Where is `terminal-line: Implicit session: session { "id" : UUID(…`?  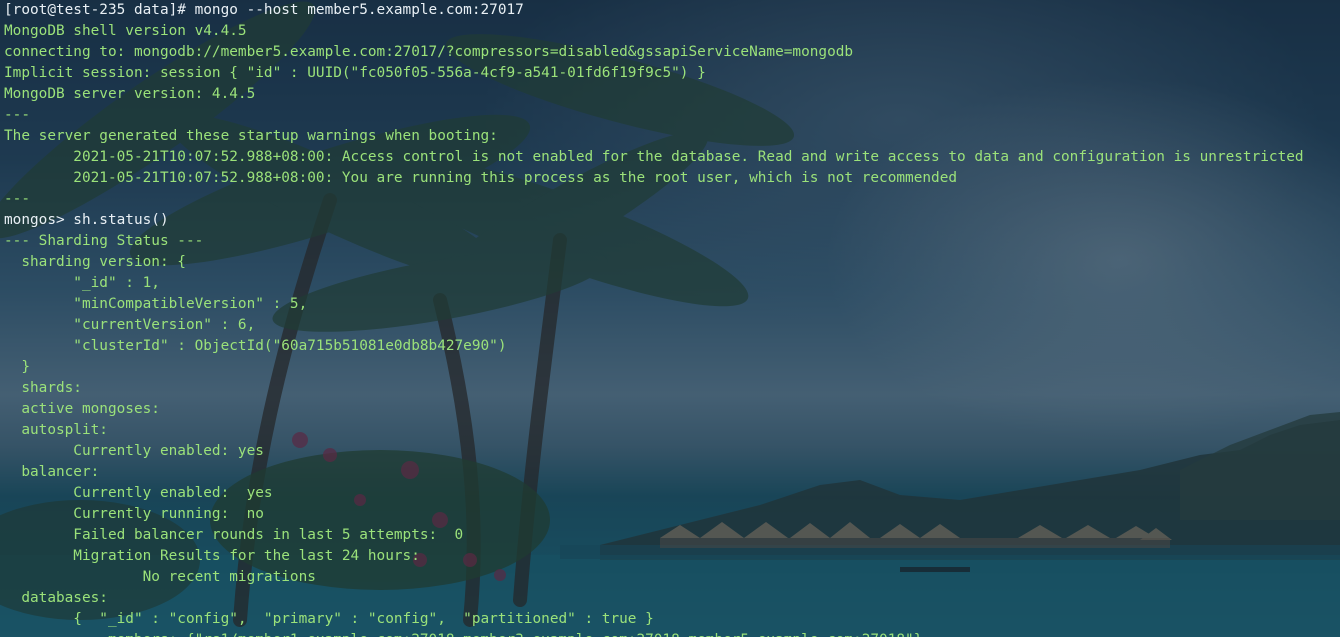
terminal-line: Implicit session: session { "id" : UUID(… is located at coordinates (355, 73).